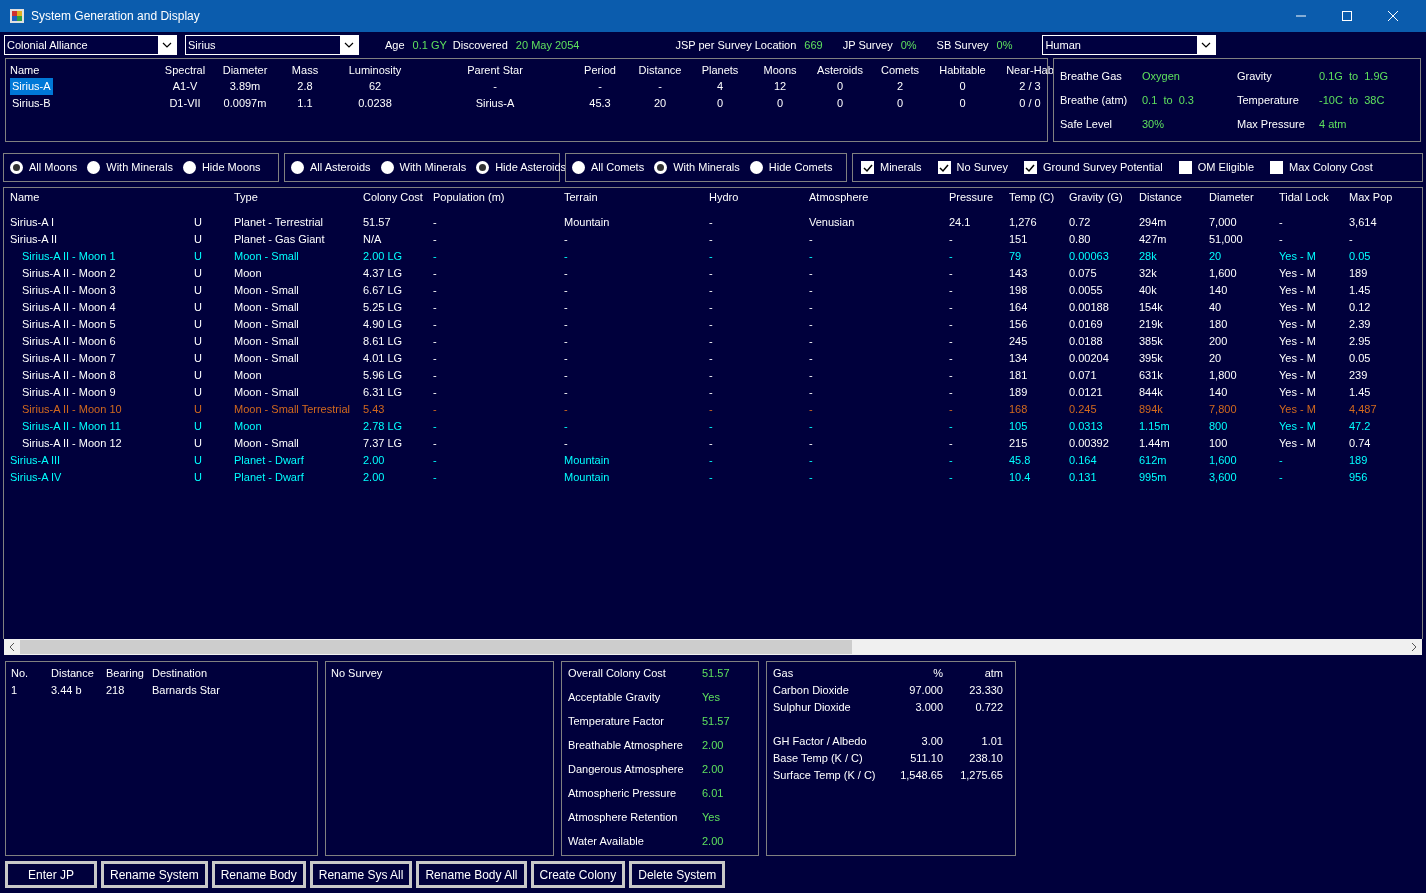 The height and width of the screenshot is (893, 1426). I want to click on table-row: Sirius-A II - Moon 3 U Moon - Small 6.67 LG - - - - - 198 0.0055 40k 140 Yes - M 1.45, so click(713, 290).